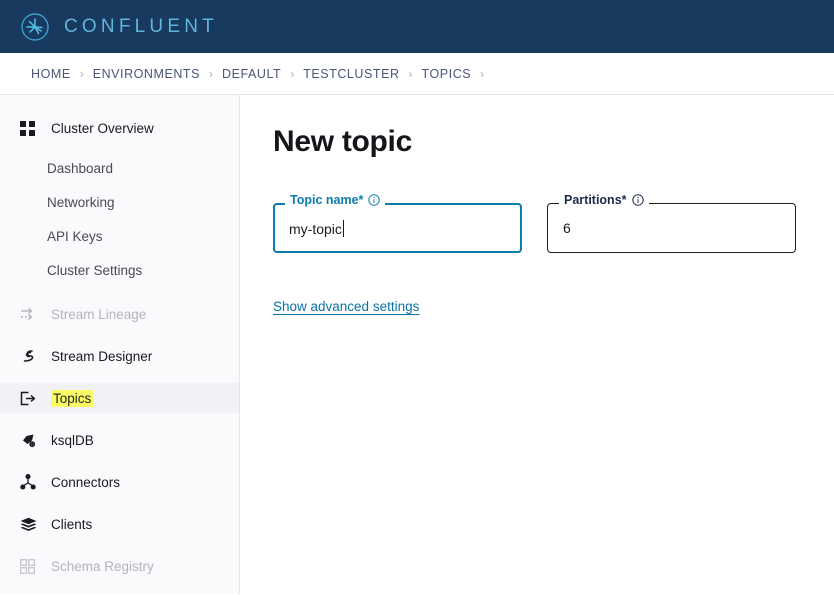 The image size is (834, 595). Describe the element at coordinates (31, 314) in the screenshot. I see `arrows-right-icon` at that location.